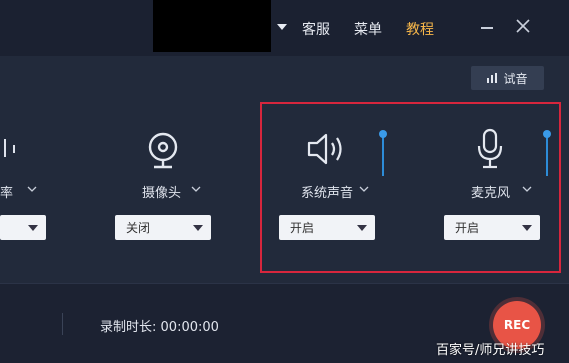 This screenshot has height=363, width=569. What do you see at coordinates (23, 227) in the screenshot?
I see `frame-rate-select` at bounding box center [23, 227].